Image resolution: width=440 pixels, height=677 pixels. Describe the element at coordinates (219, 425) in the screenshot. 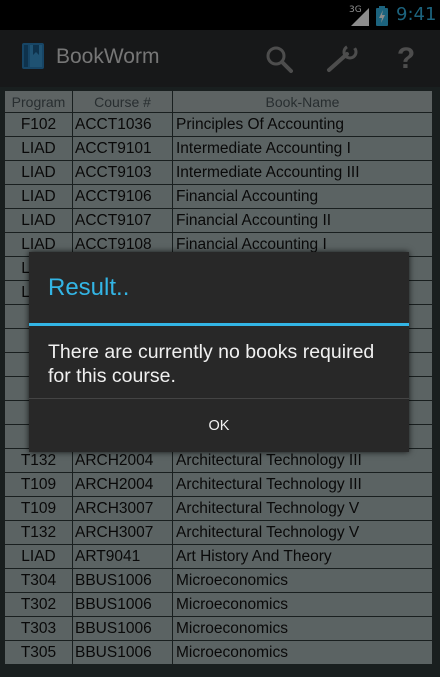

I see `ok-button: OK` at that location.